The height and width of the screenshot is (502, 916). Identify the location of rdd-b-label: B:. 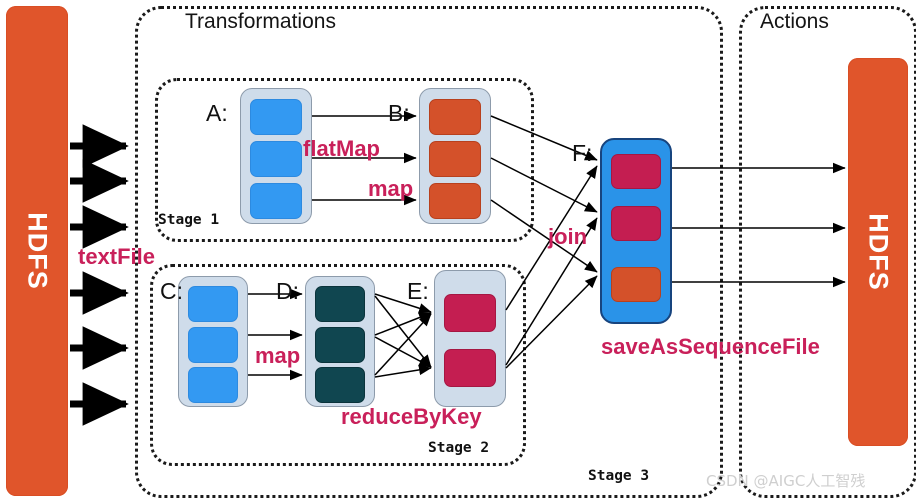
(399, 113).